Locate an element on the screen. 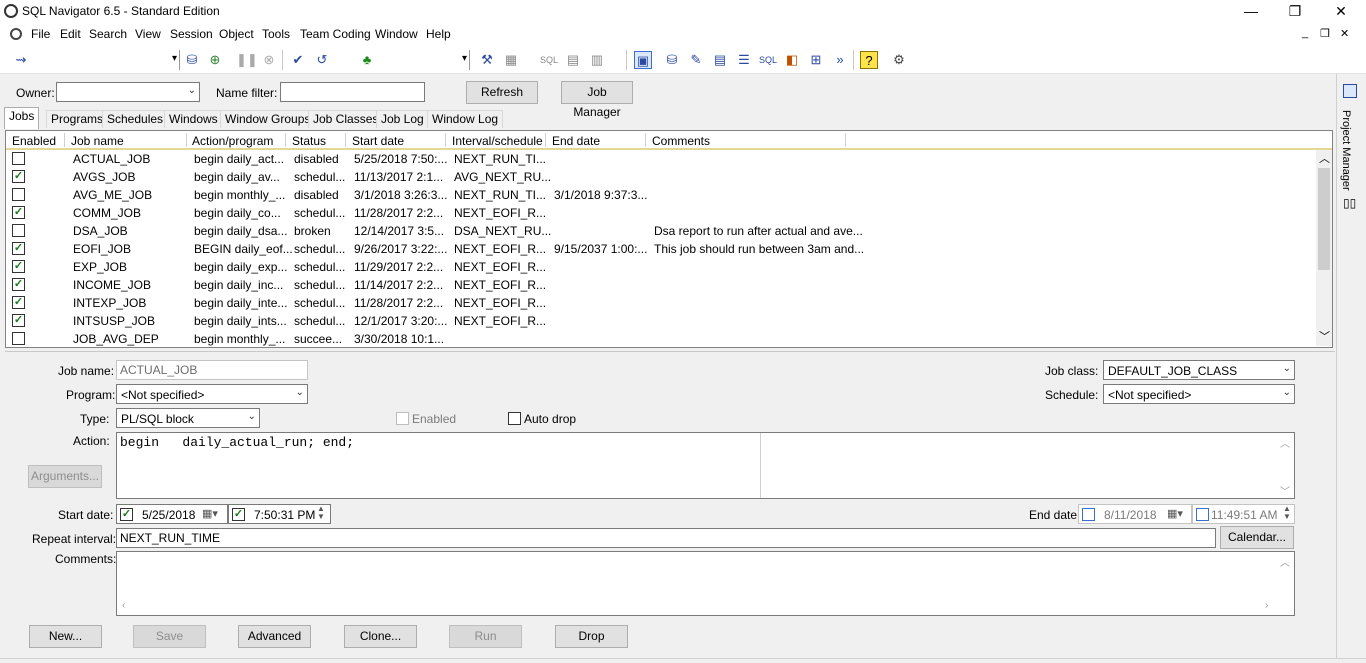 The height and width of the screenshot is (663, 1366). rollback-icon: ↺ is located at coordinates (322, 60).